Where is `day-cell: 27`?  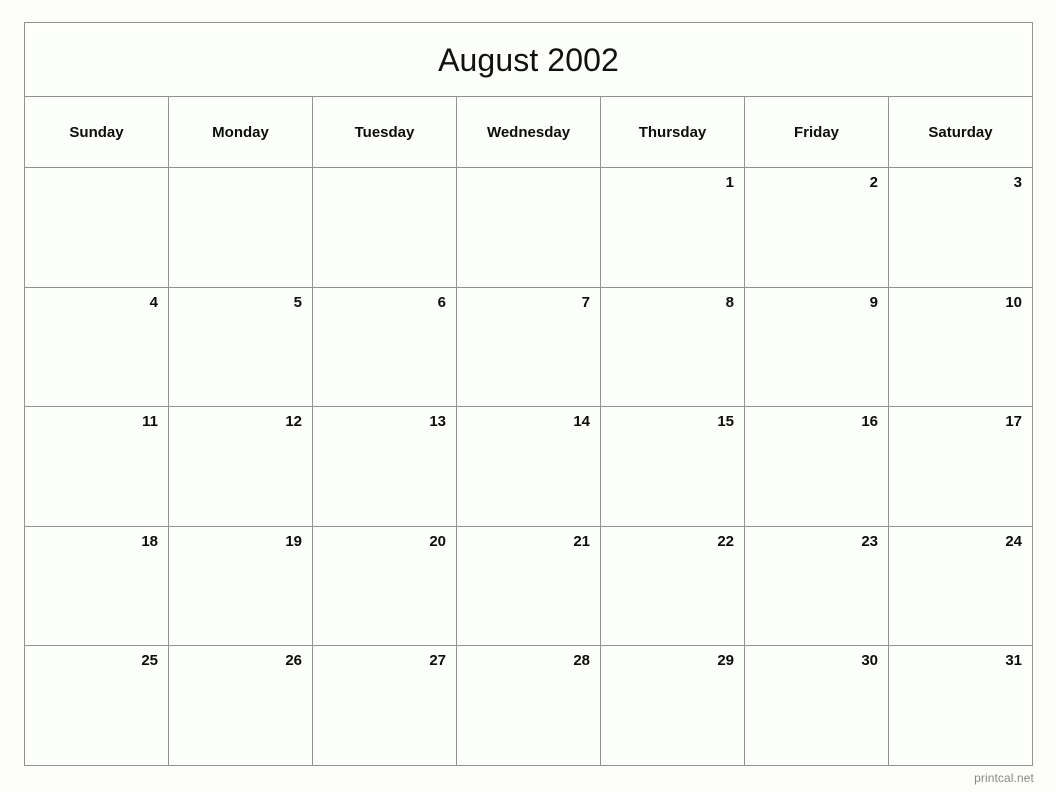
day-cell: 27 is located at coordinates (385, 705).